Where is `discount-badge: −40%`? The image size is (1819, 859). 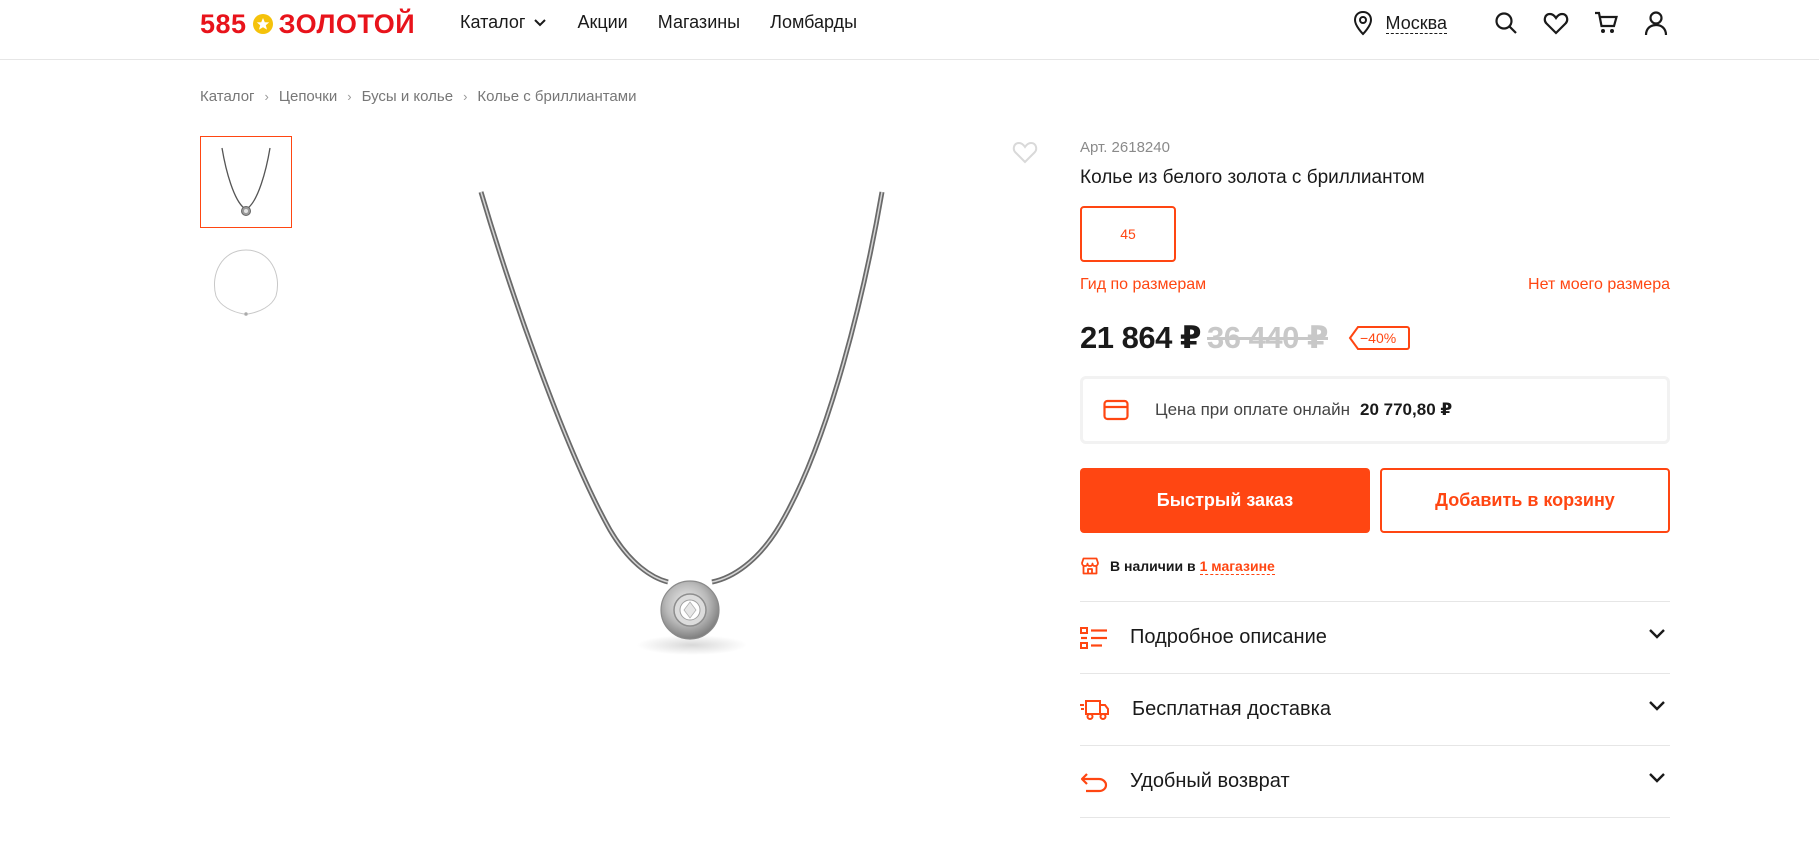 discount-badge: −40% is located at coordinates (1379, 338).